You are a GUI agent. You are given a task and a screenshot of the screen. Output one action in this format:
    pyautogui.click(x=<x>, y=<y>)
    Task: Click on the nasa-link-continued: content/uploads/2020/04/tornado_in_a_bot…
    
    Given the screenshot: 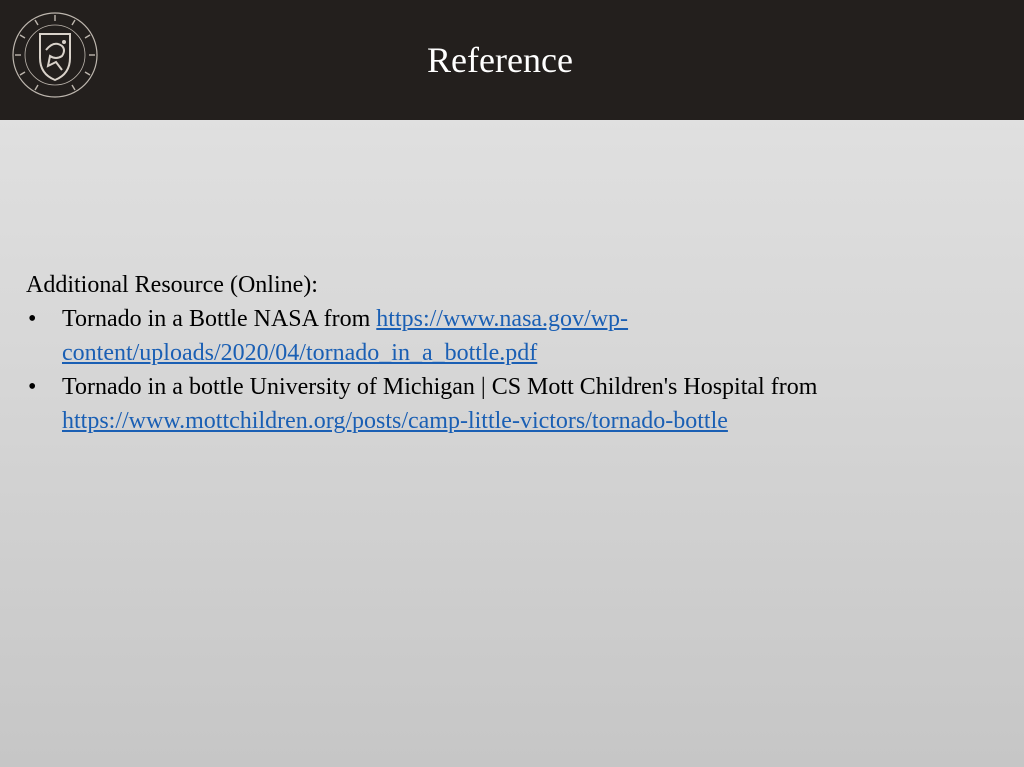 What is the action you would take?
    pyautogui.click(x=299, y=353)
    